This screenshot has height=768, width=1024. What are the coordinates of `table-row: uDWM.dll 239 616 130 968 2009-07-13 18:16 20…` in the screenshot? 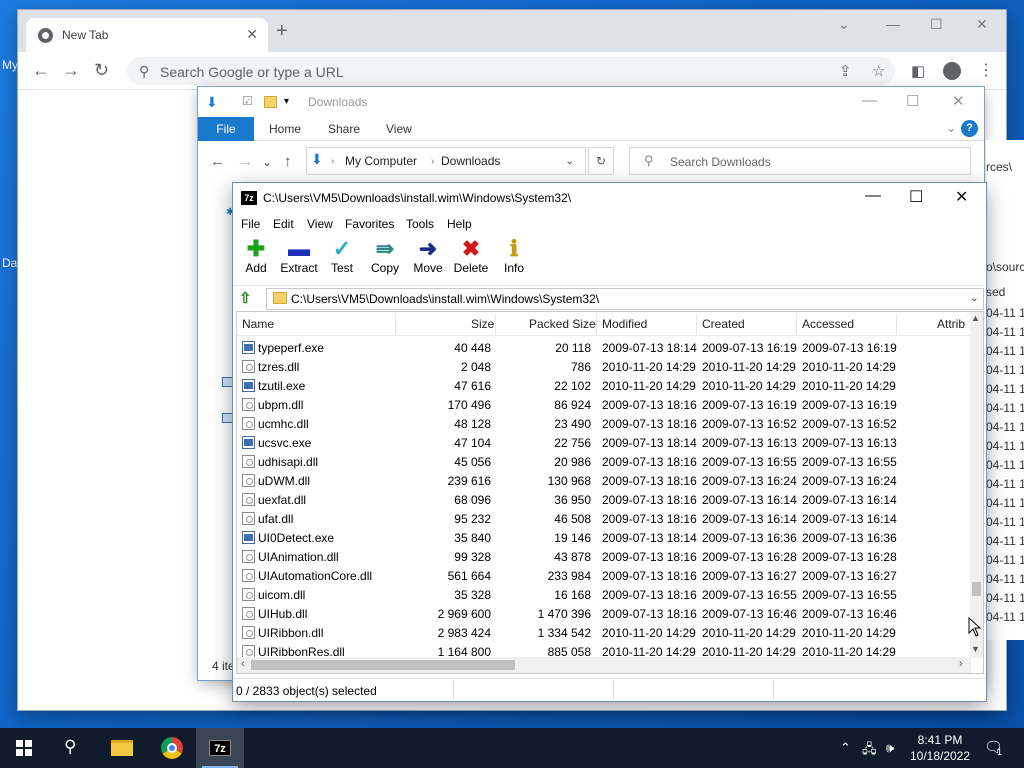 It's located at (604, 480).